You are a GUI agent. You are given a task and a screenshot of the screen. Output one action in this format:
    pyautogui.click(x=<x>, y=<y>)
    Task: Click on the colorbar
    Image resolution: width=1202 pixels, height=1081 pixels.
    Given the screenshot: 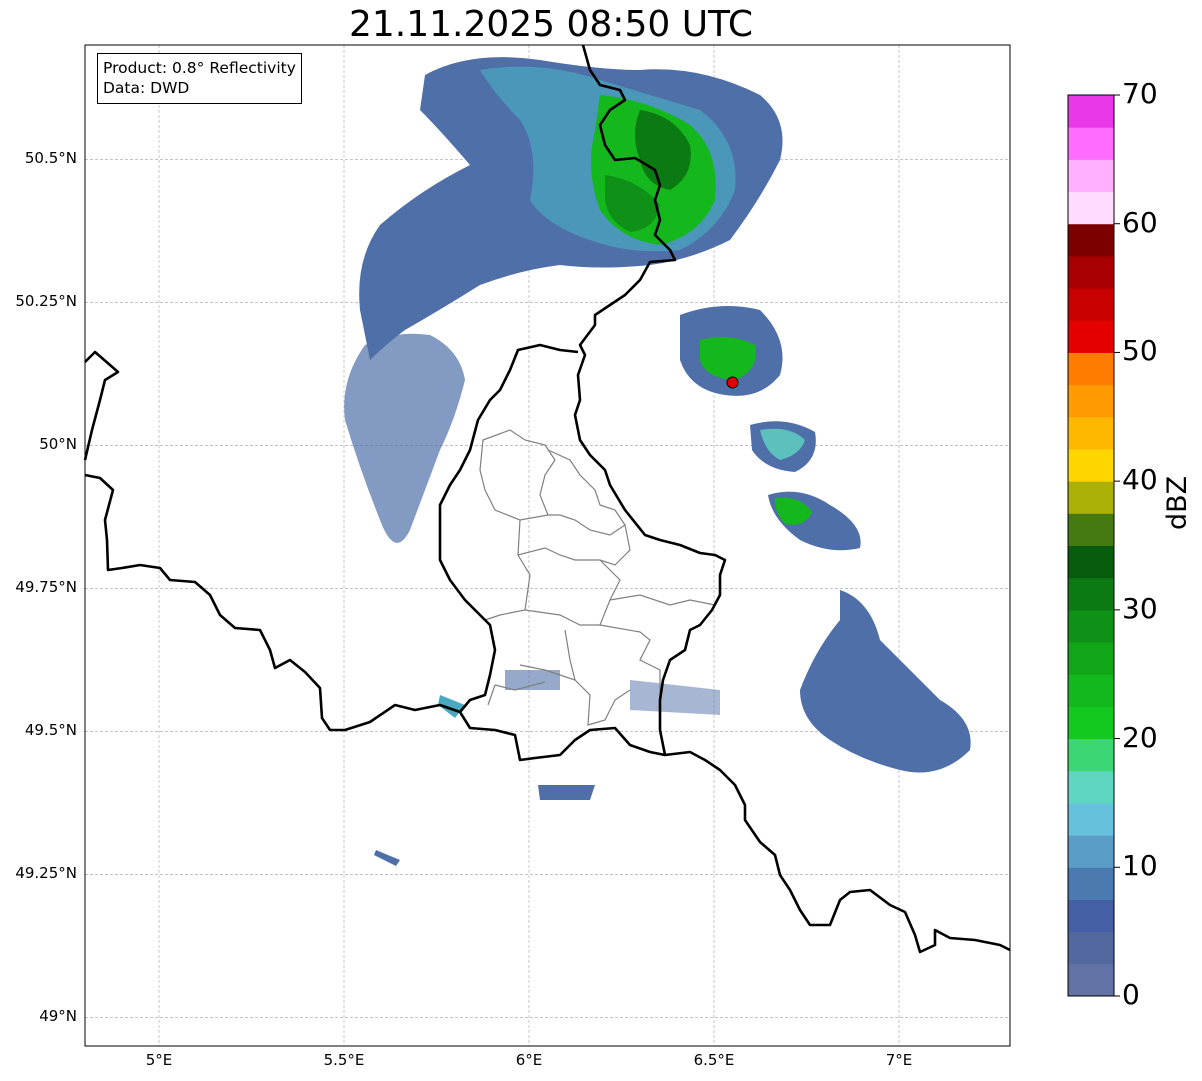 What is the action you would take?
    pyautogui.click(x=1093, y=545)
    